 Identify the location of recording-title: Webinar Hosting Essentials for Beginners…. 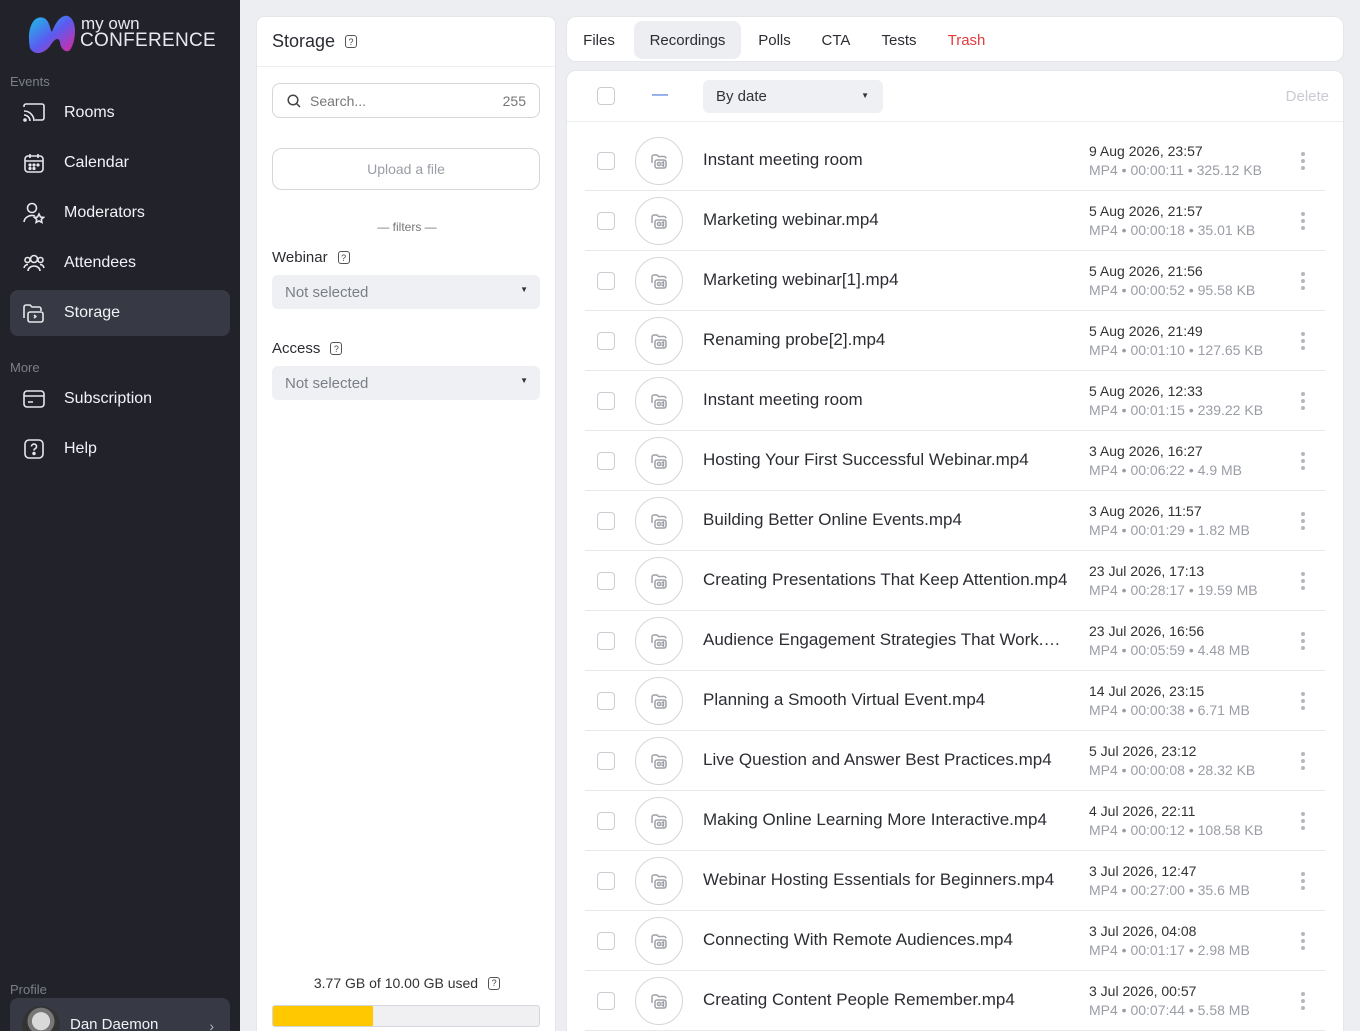
(886, 880).